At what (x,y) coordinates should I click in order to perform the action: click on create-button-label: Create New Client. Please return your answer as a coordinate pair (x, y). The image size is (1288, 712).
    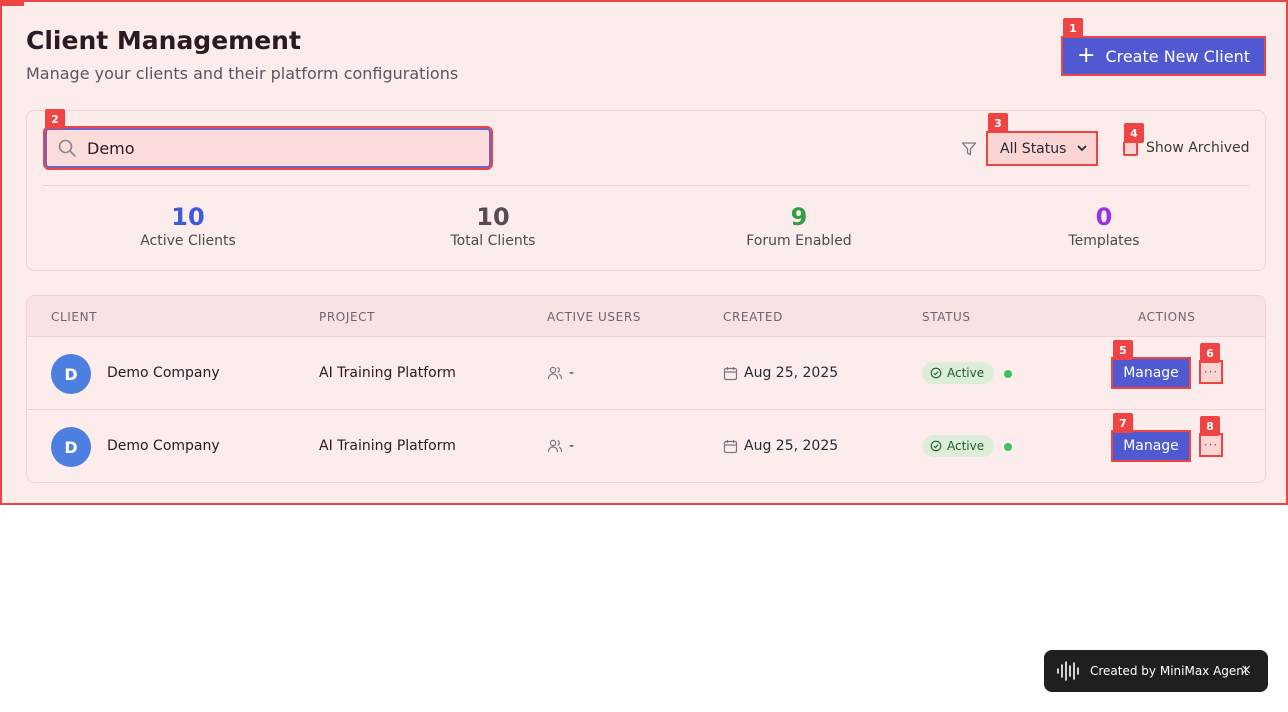
    Looking at the image, I should click on (1177, 56).